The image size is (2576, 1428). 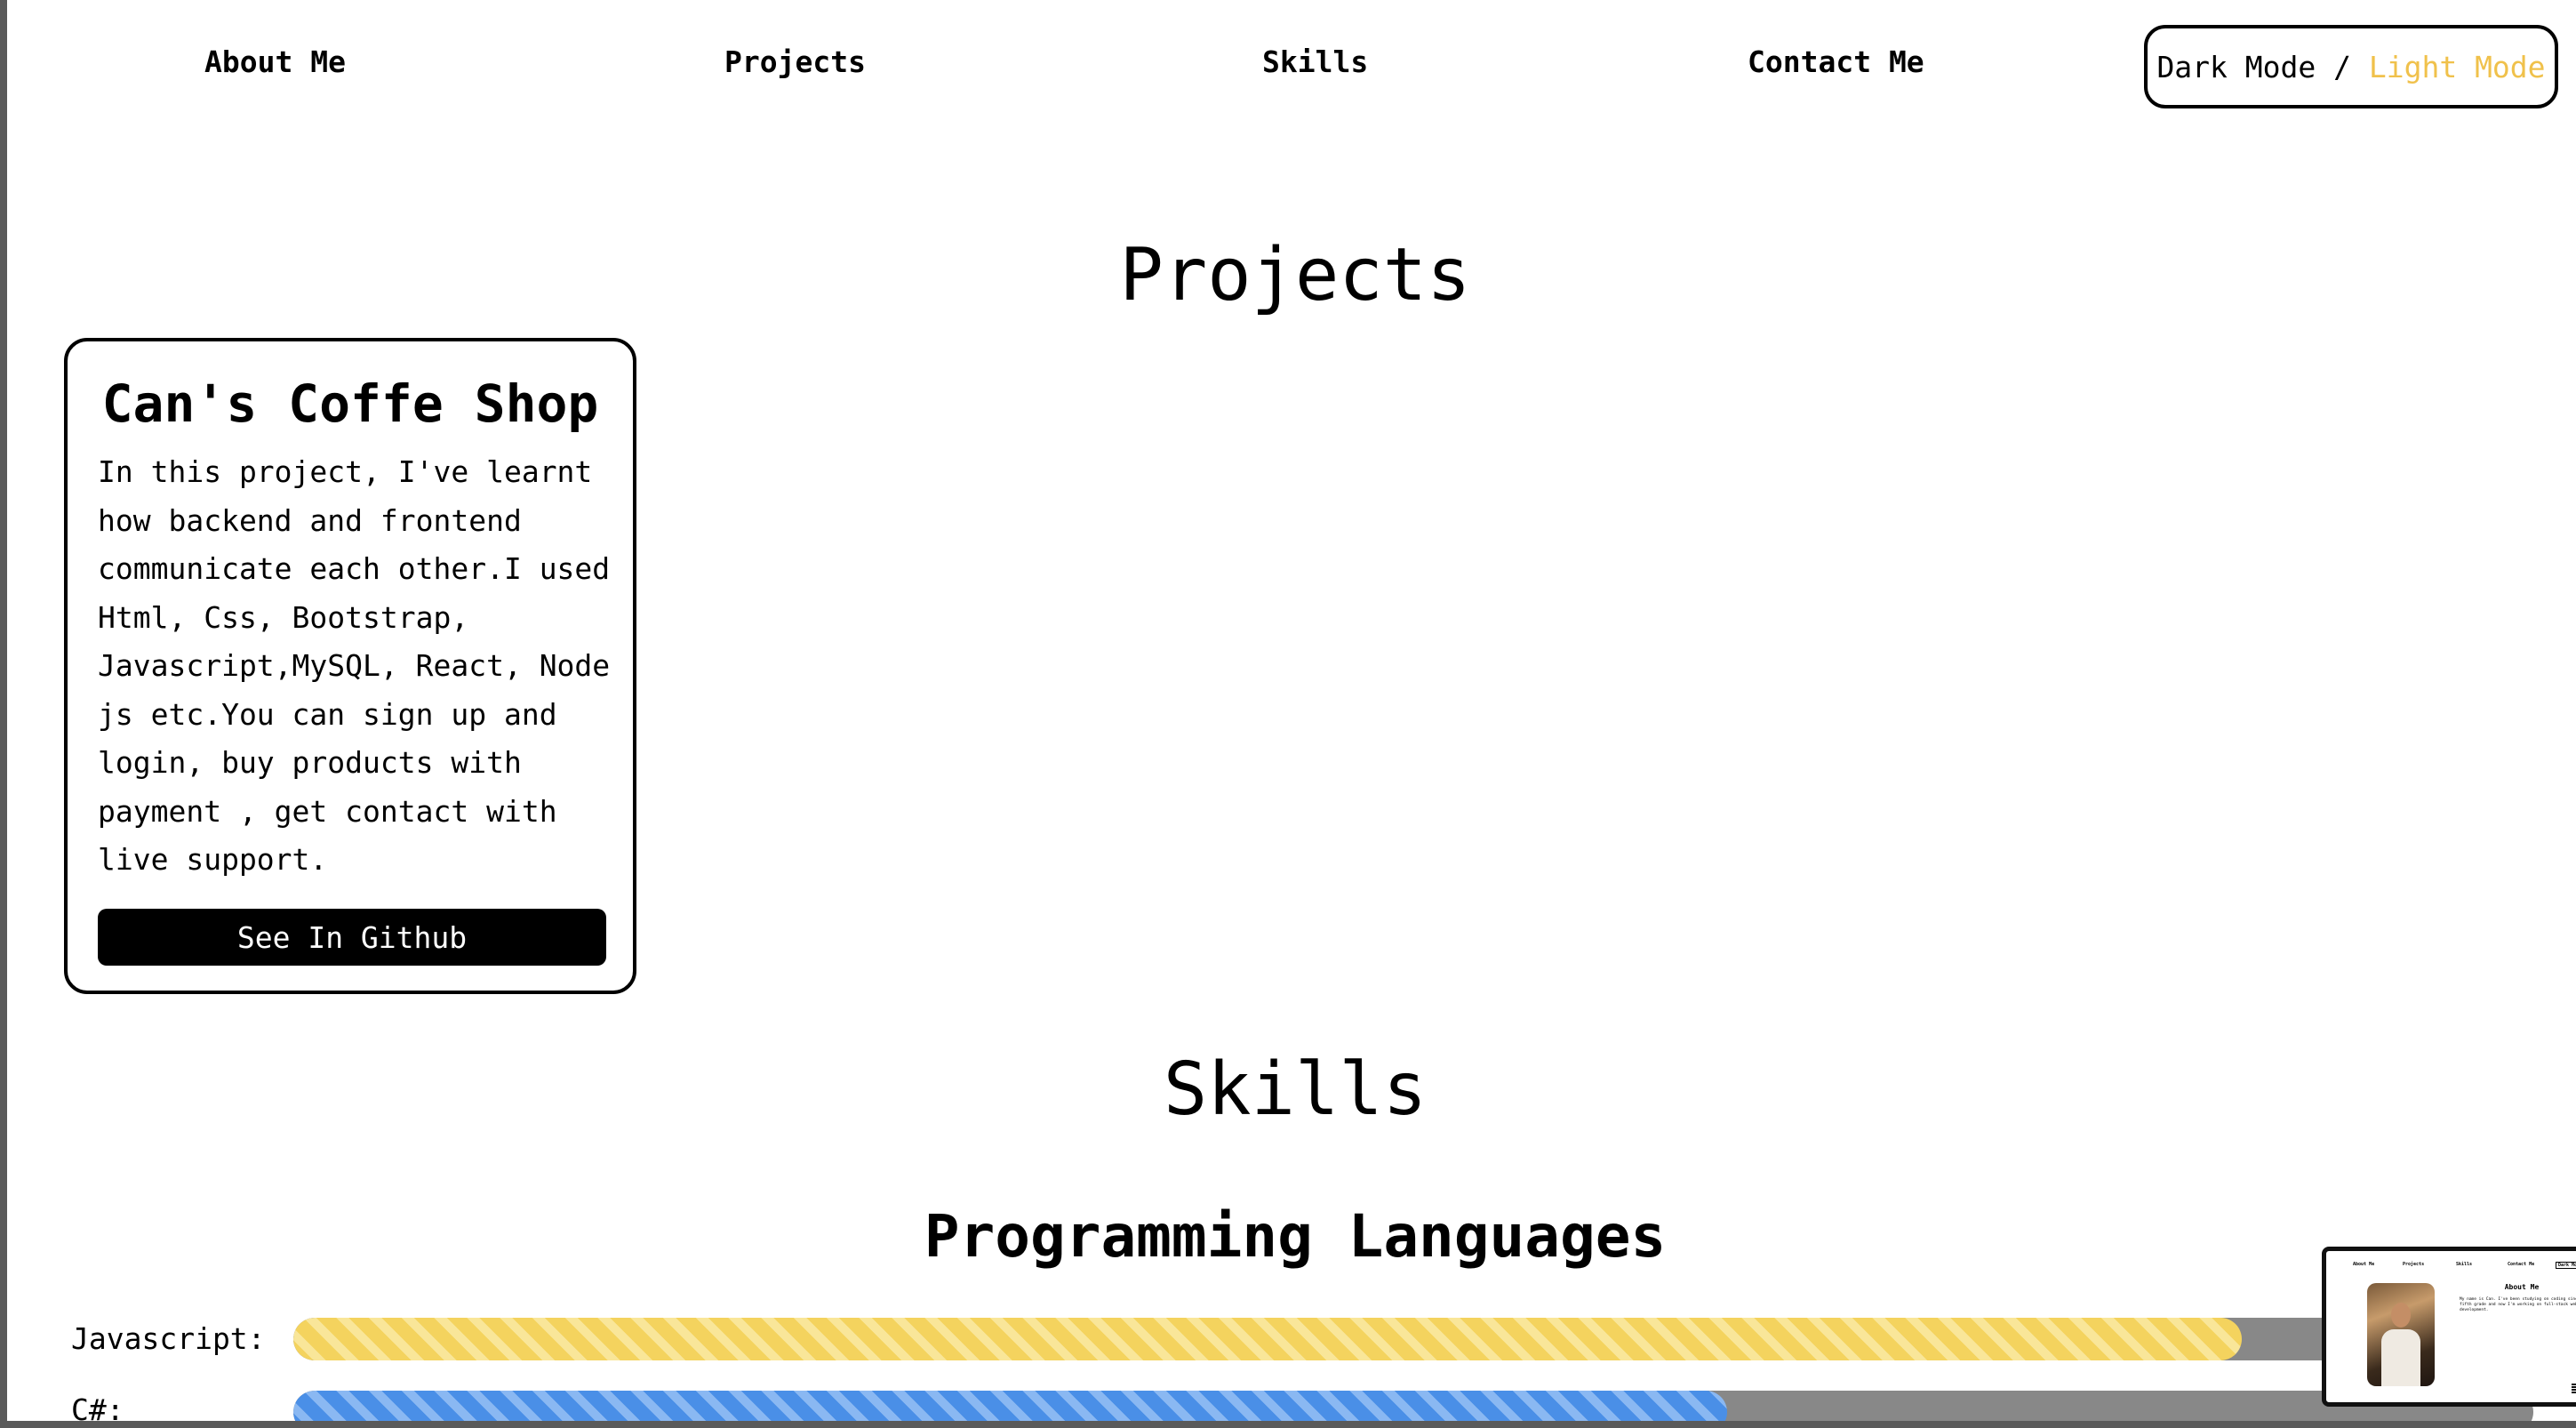 I want to click on thumbnail-nav-item: Contact Me, so click(x=2521, y=1264).